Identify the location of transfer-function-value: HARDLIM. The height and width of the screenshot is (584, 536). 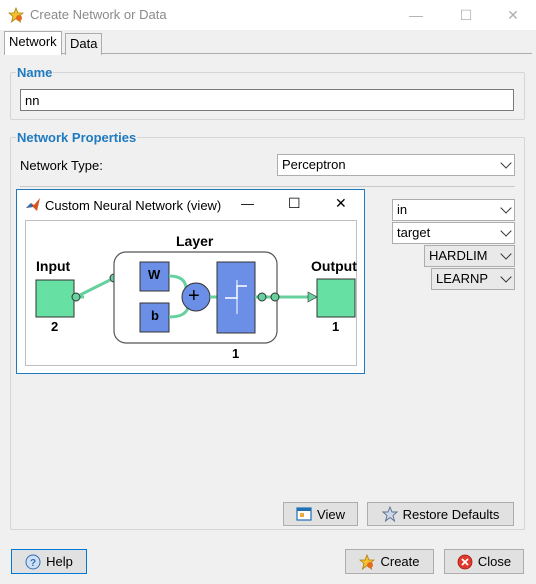
(458, 255).